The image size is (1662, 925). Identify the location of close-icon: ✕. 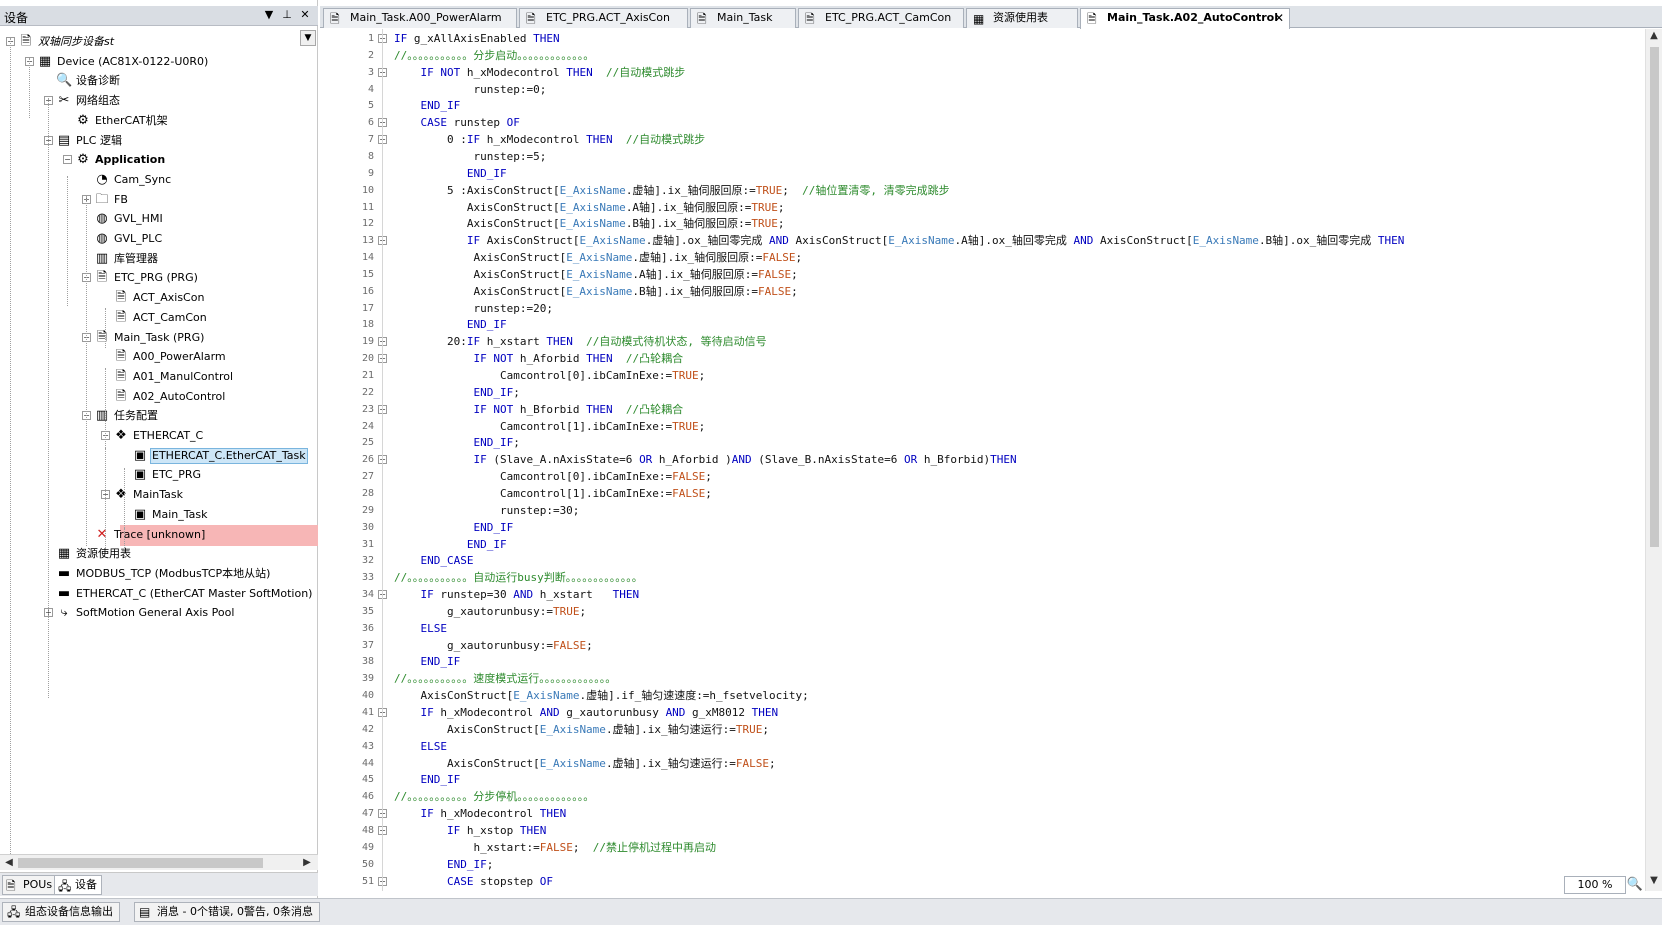
(305, 15).